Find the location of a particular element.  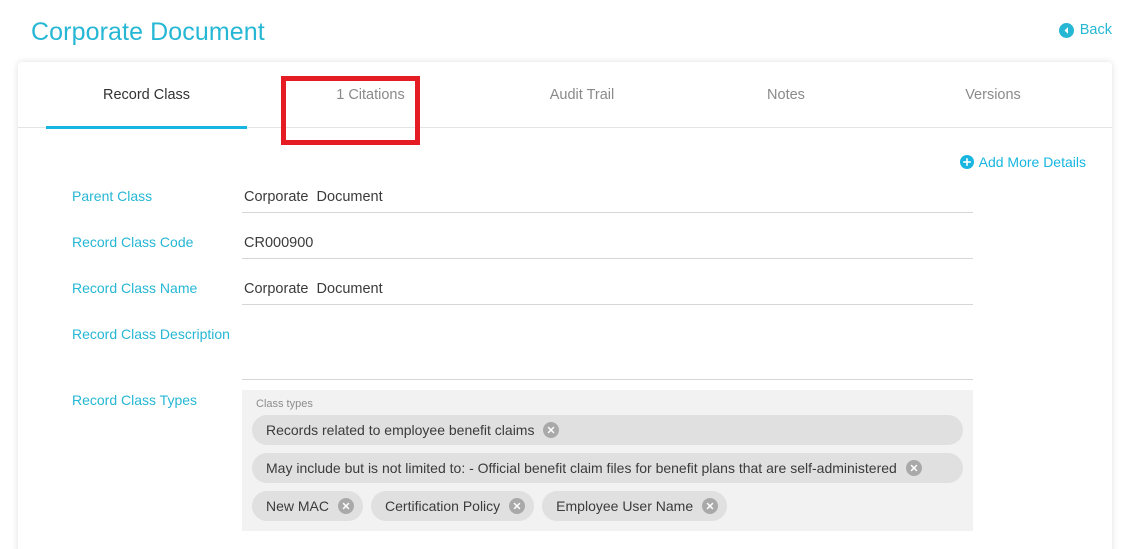

field-record-class-description-label: Record Class Description is located at coordinates (151, 334).